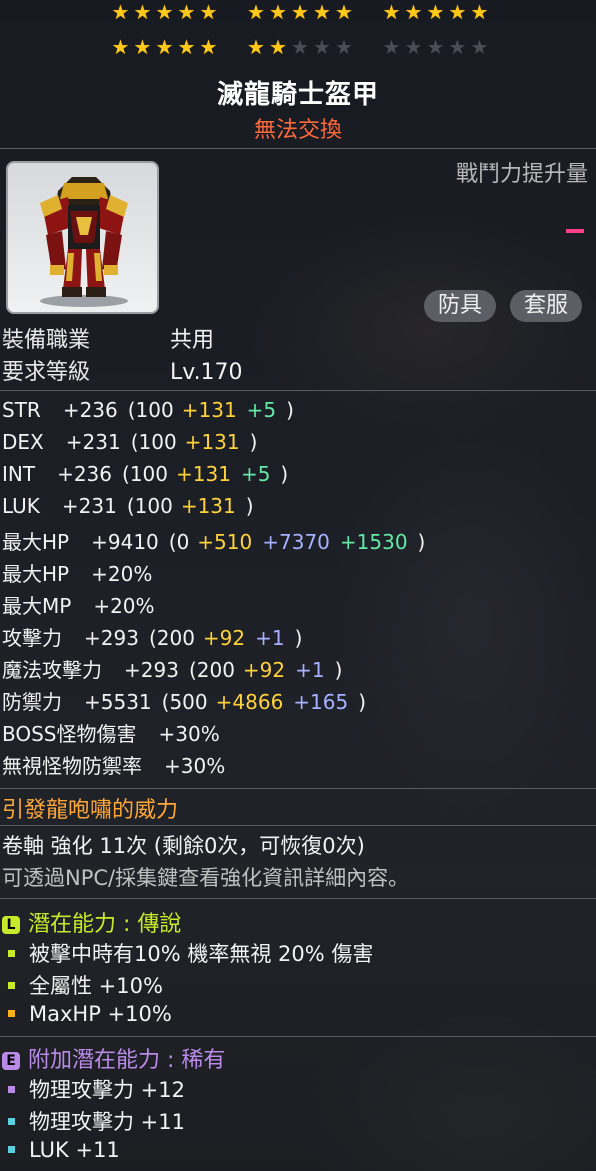  Describe the element at coordinates (206, 878) in the screenshot. I see `enhance-hint: 可透過NPC/採集鍵查看強化資訊詳細內容。` at that location.